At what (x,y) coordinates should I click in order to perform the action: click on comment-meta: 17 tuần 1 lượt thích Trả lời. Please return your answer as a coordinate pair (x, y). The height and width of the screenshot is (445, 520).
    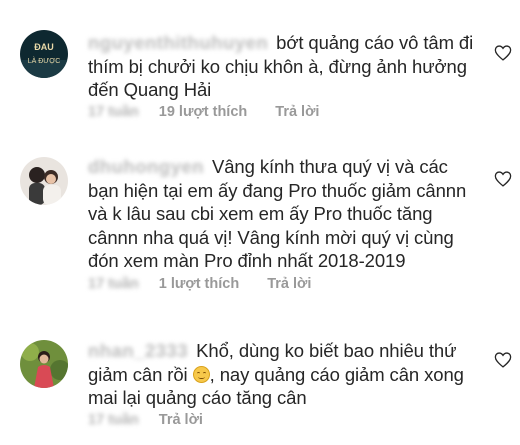
    Looking at the image, I should click on (199, 284).